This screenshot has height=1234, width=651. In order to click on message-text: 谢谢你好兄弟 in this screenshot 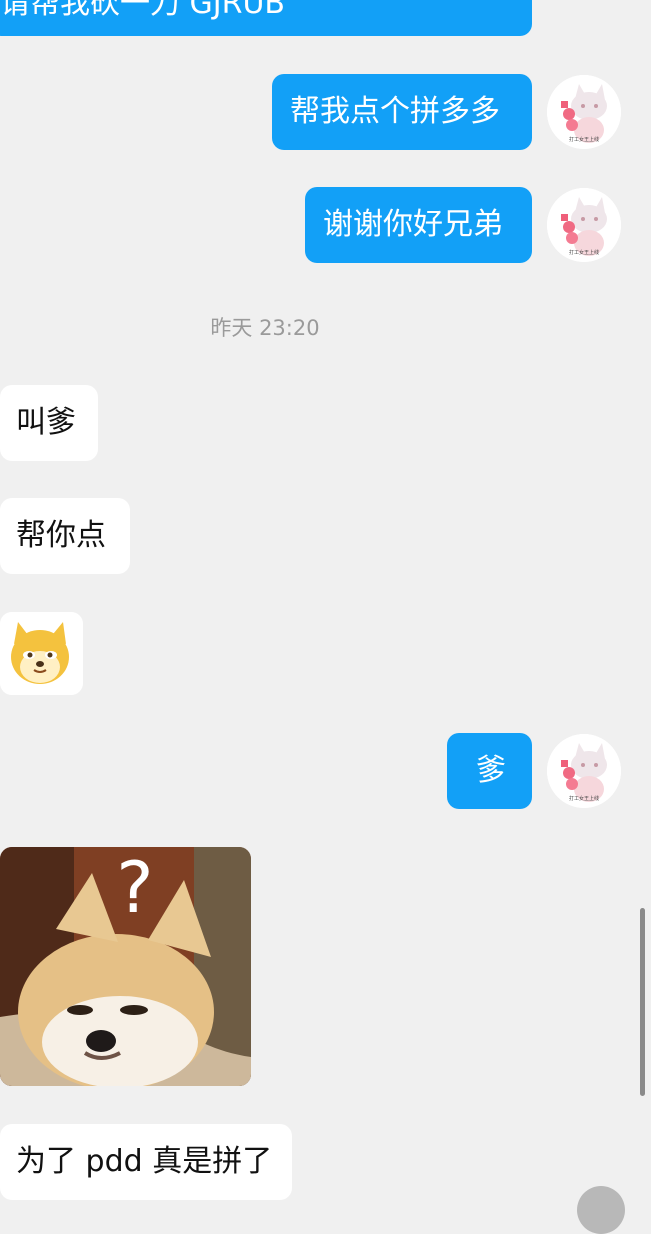, I will do `click(413, 224)`.